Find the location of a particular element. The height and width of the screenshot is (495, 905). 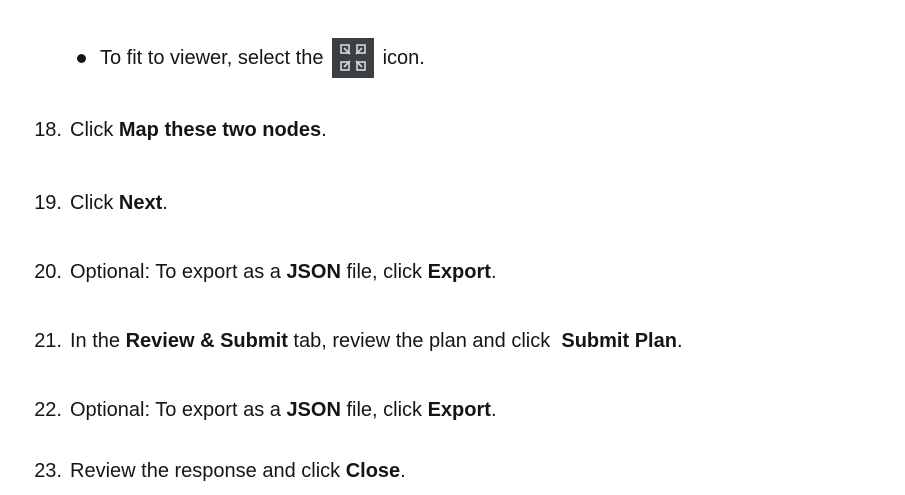

ui-term-review-submit: Review & Submit is located at coordinates (206, 341).